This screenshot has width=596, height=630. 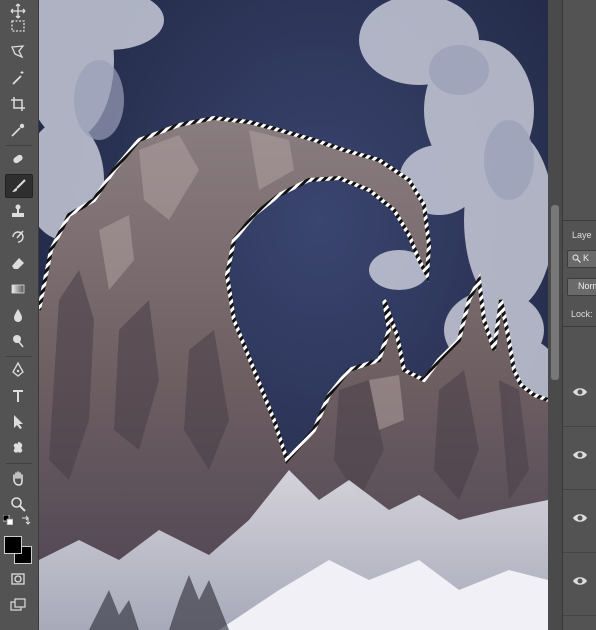 I want to click on dodge-tool-icon, so click(x=18, y=341).